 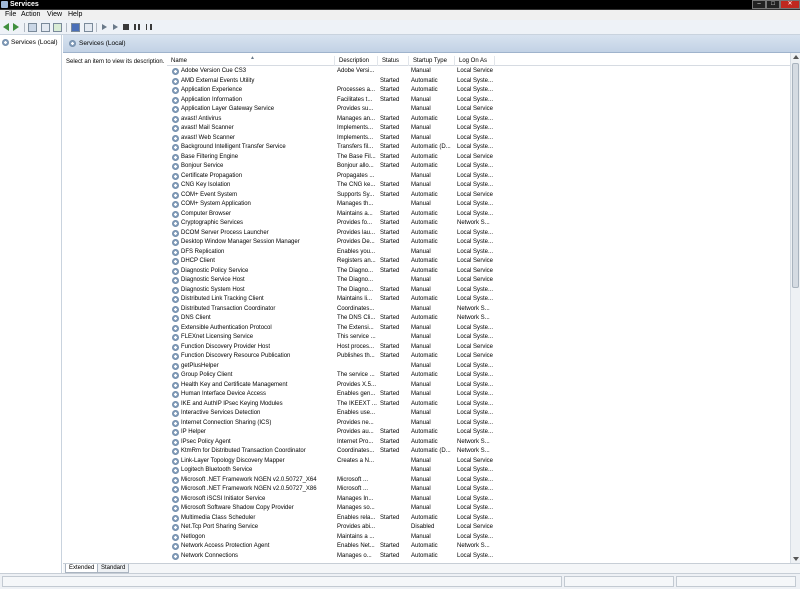 What do you see at coordinates (104, 27) in the screenshot?
I see `start-service-icon` at bounding box center [104, 27].